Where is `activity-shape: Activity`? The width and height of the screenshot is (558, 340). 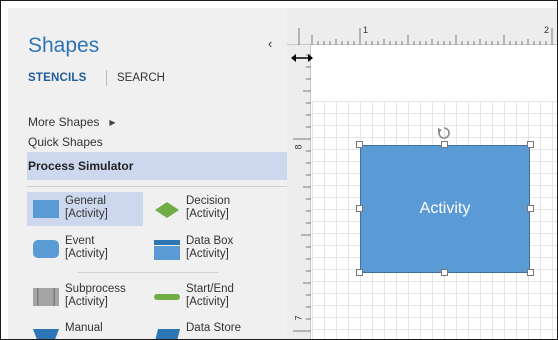 activity-shape: Activity is located at coordinates (445, 209).